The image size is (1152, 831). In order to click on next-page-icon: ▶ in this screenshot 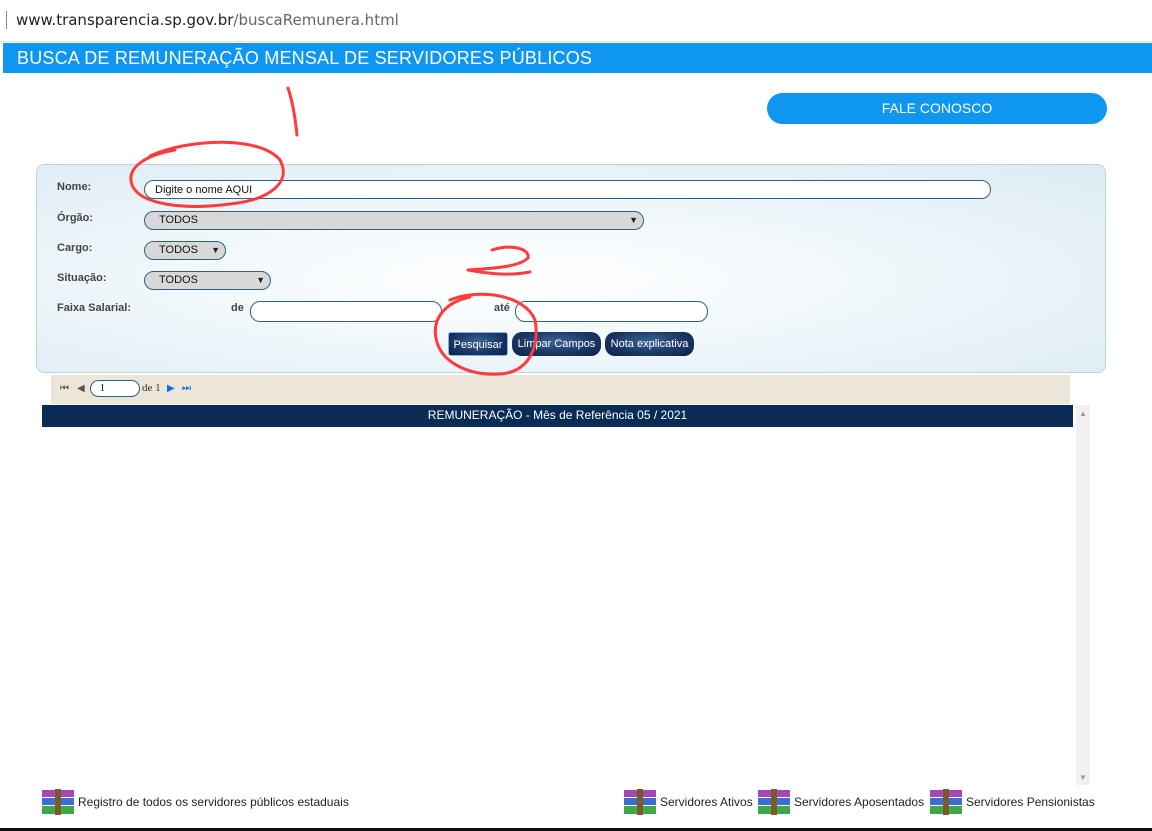, I will do `click(171, 388)`.